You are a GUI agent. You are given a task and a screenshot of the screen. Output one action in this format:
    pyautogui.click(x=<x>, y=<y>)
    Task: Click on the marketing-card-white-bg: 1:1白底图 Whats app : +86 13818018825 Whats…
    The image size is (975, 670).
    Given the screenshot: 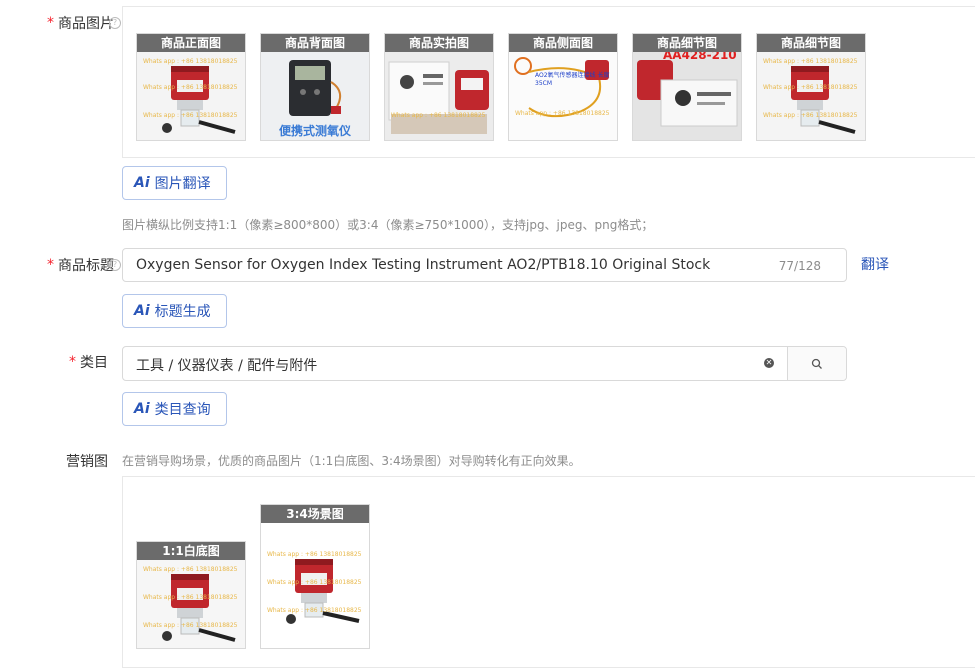 What is the action you would take?
    pyautogui.click(x=191, y=595)
    